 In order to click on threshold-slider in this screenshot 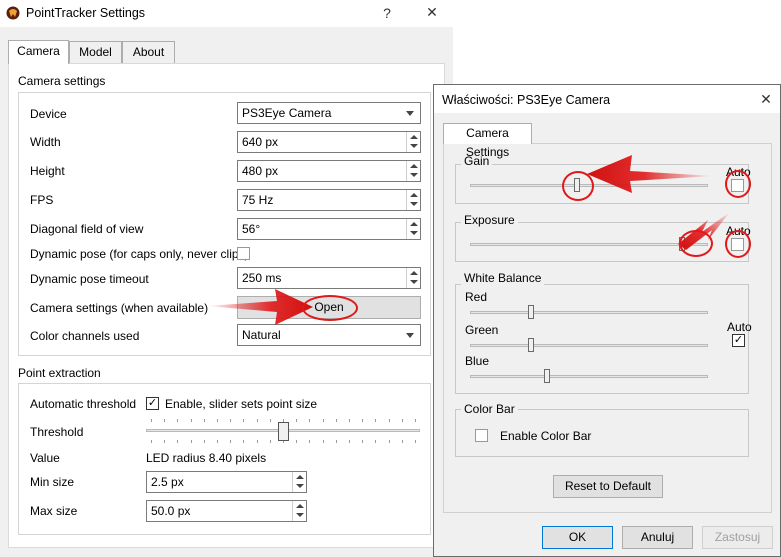, I will do `click(283, 431)`.